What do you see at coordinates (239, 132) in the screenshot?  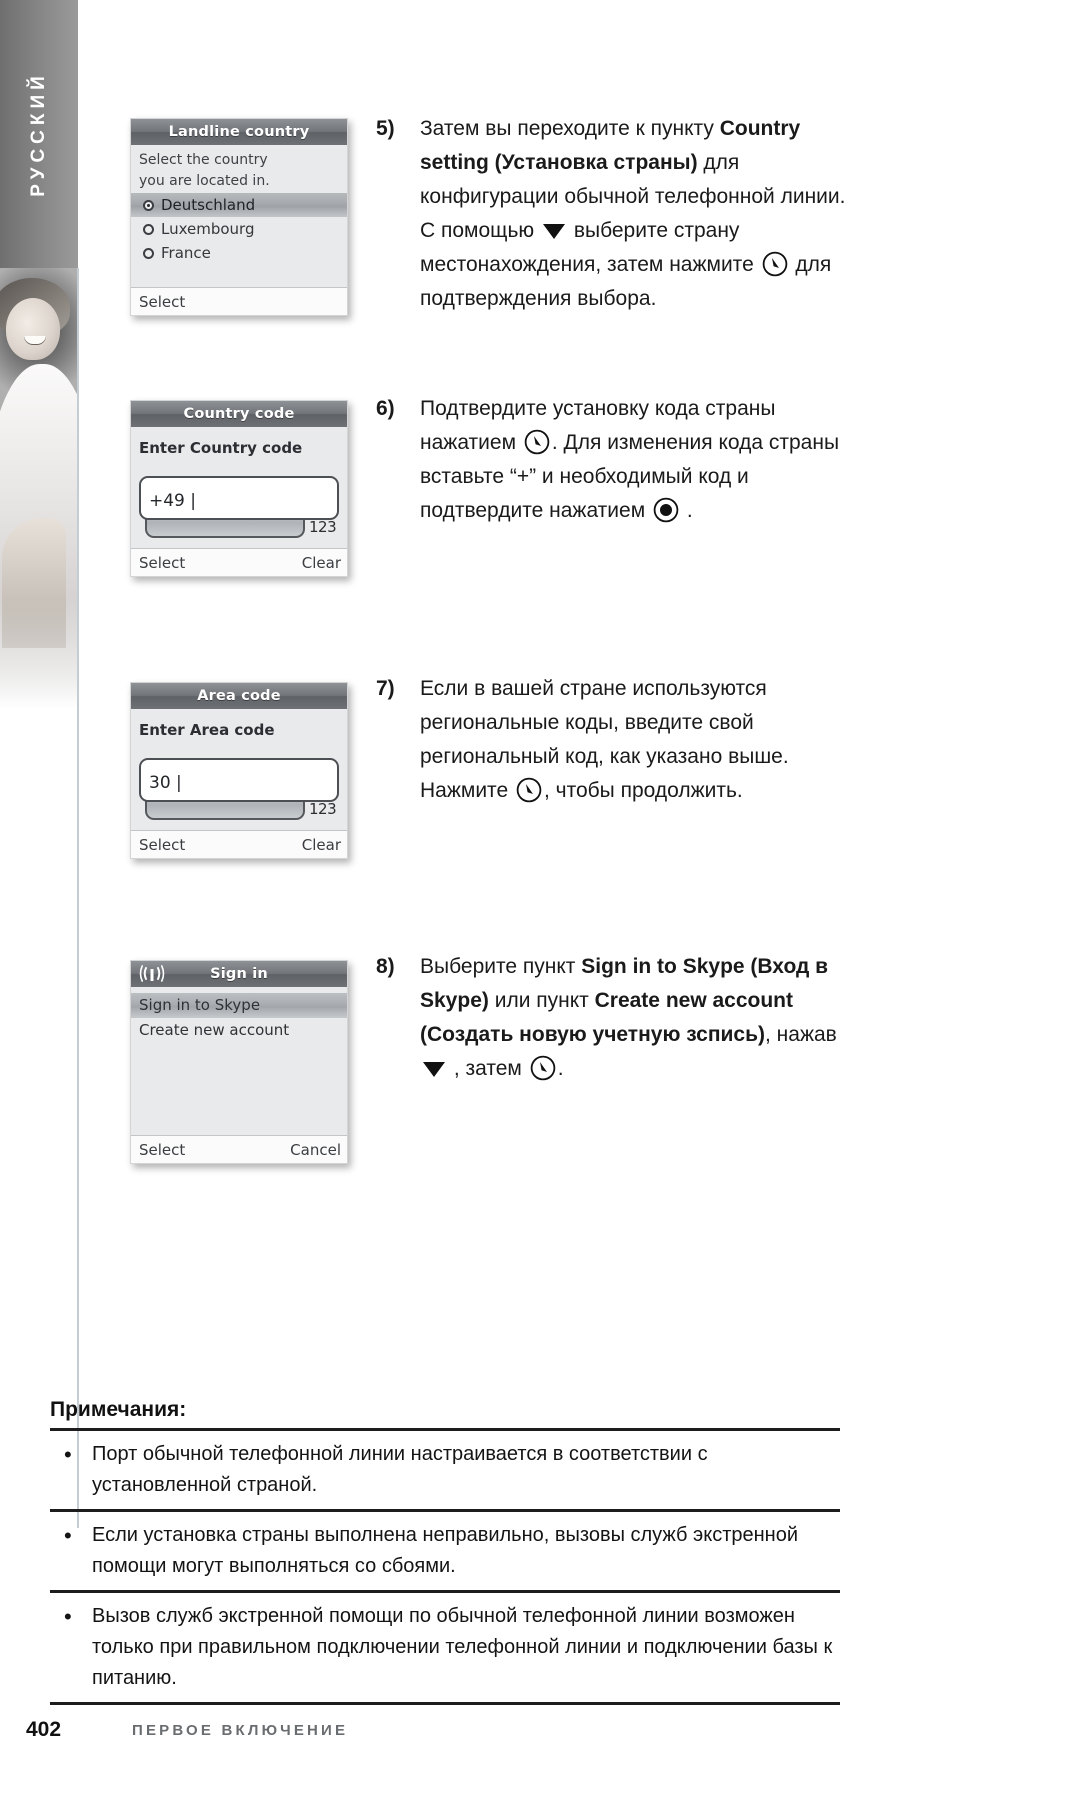 I see `screen-title-bar: Landline country` at bounding box center [239, 132].